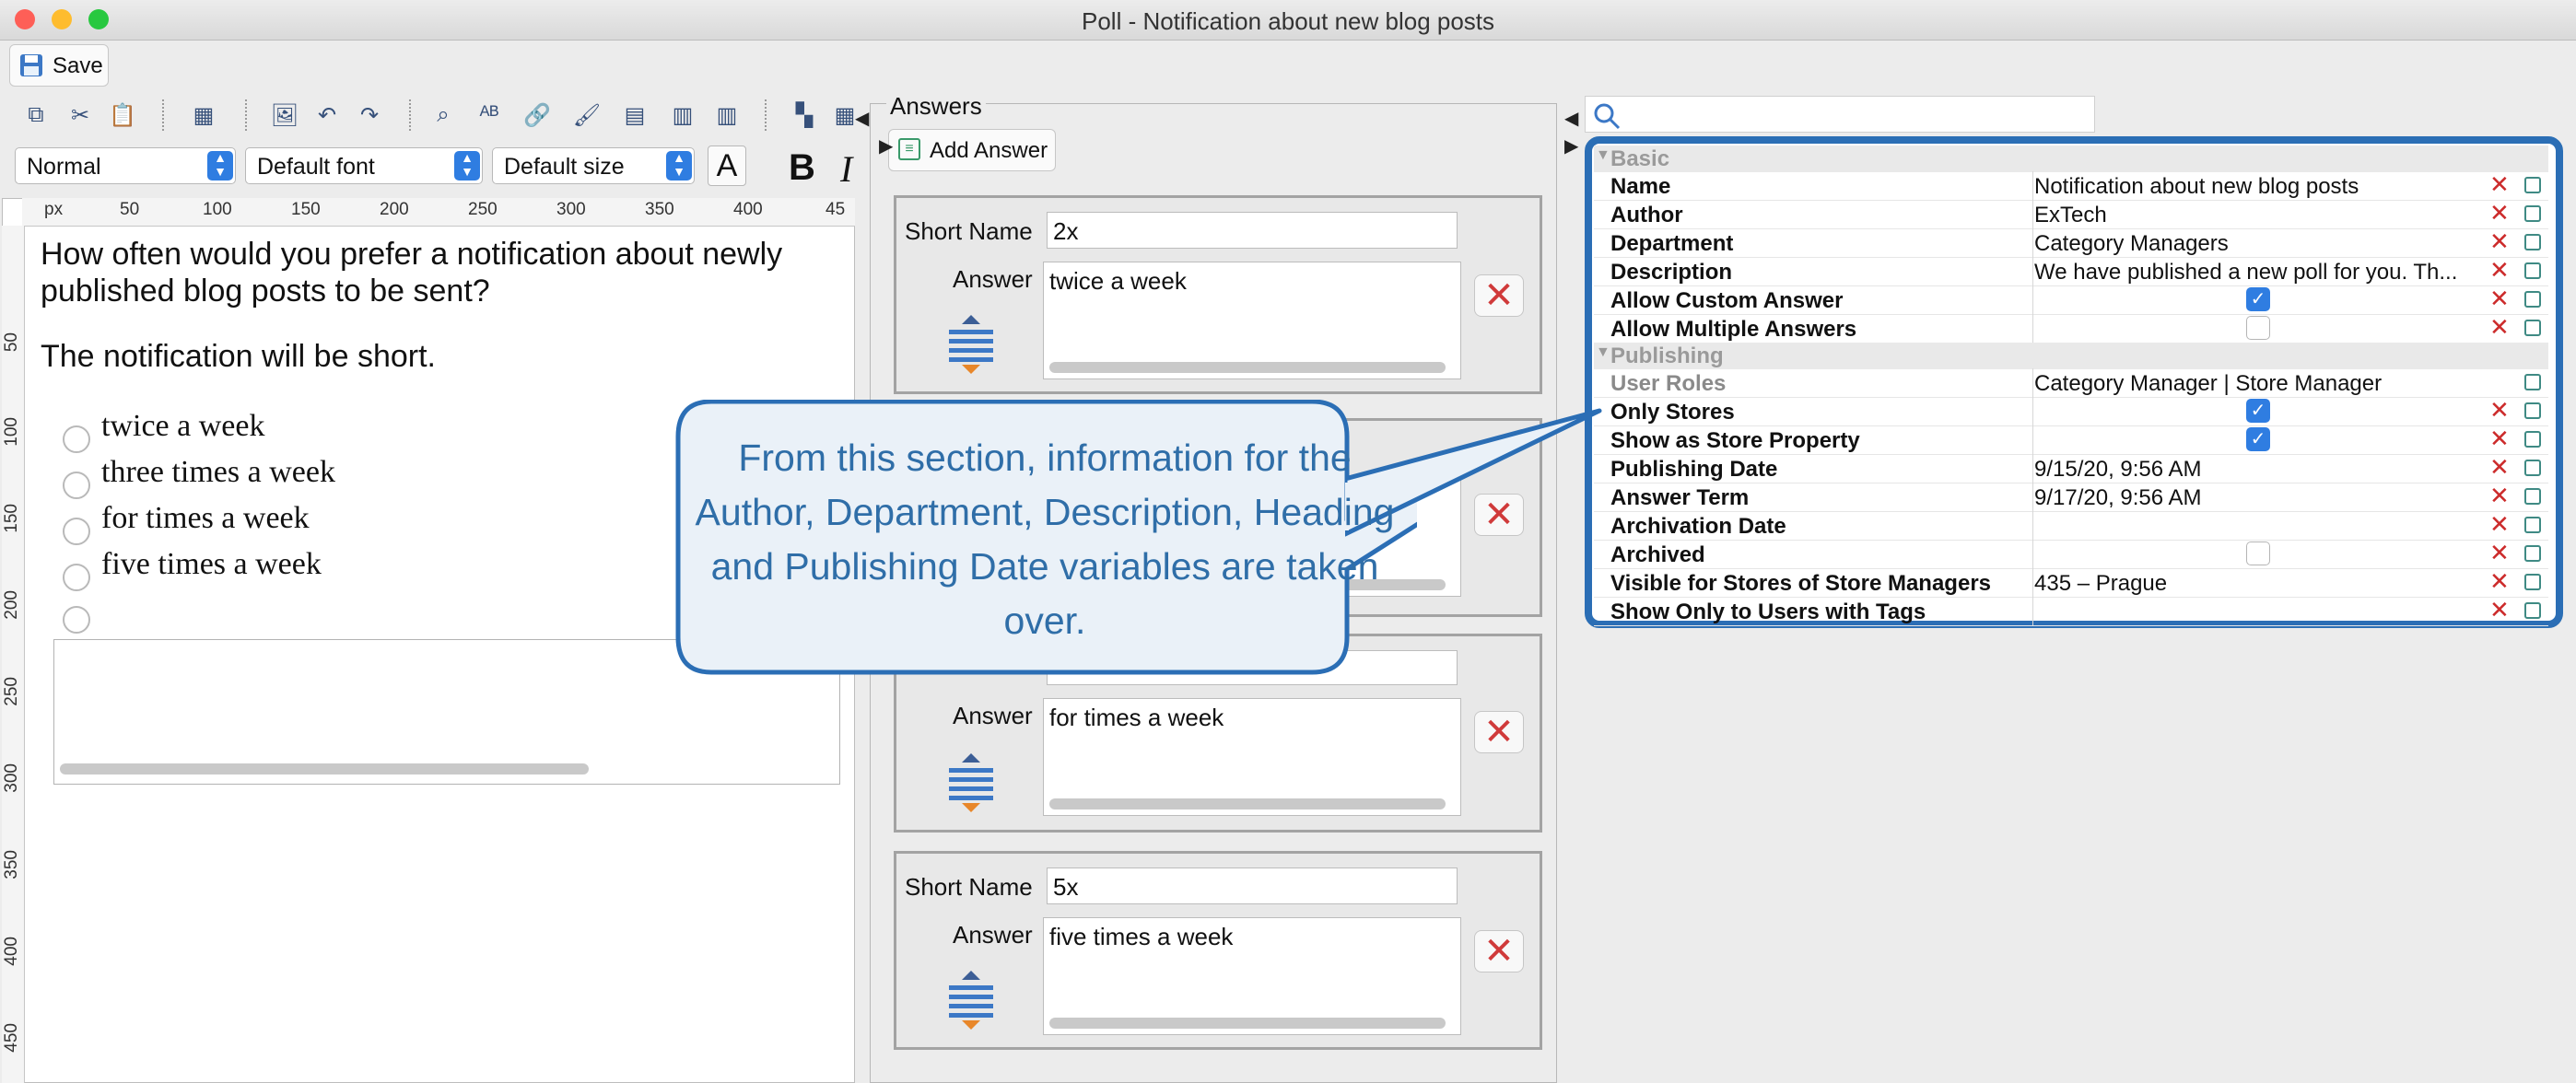 Image resolution: width=2576 pixels, height=1083 pixels. What do you see at coordinates (2273, 498) in the screenshot?
I see `property-value: 9/17/20, 9:56 AM` at bounding box center [2273, 498].